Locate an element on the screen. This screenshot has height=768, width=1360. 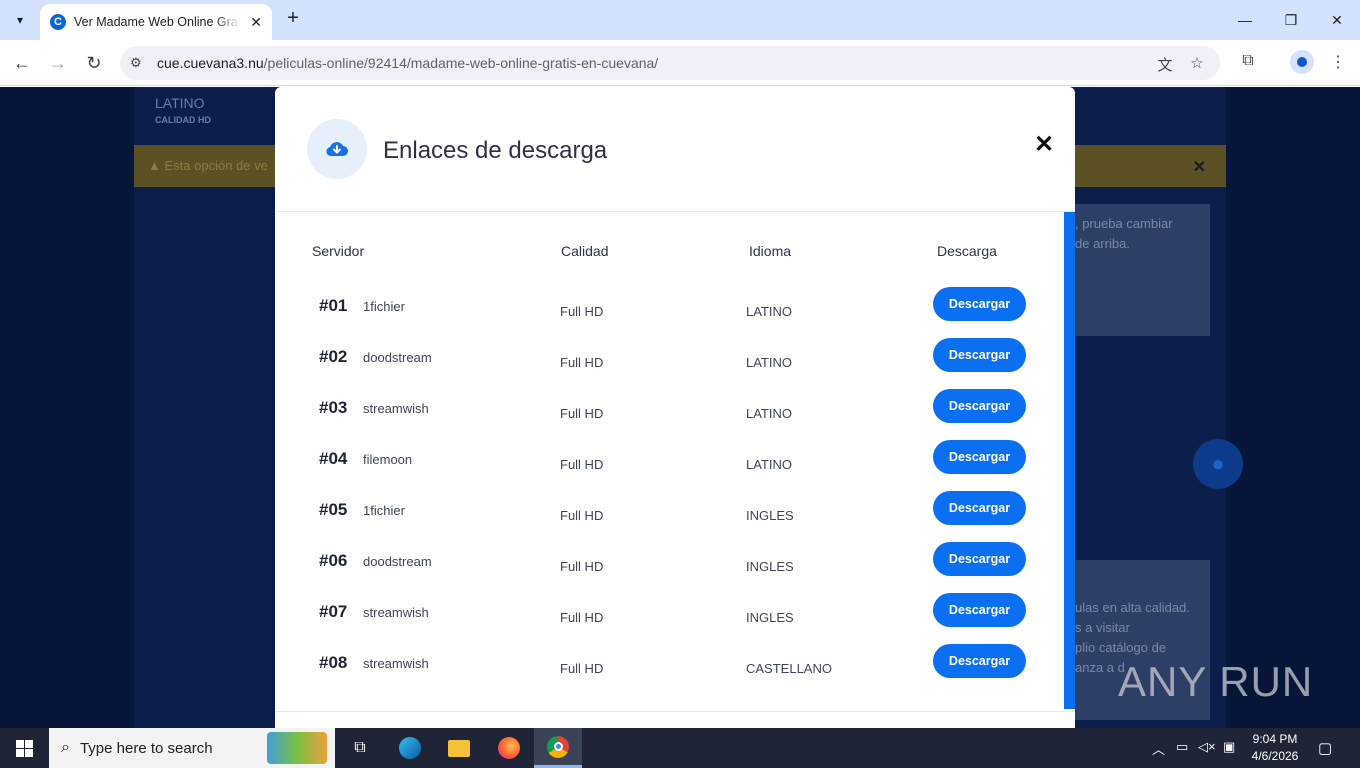
row-number: #02 is located at coordinates (333, 356).